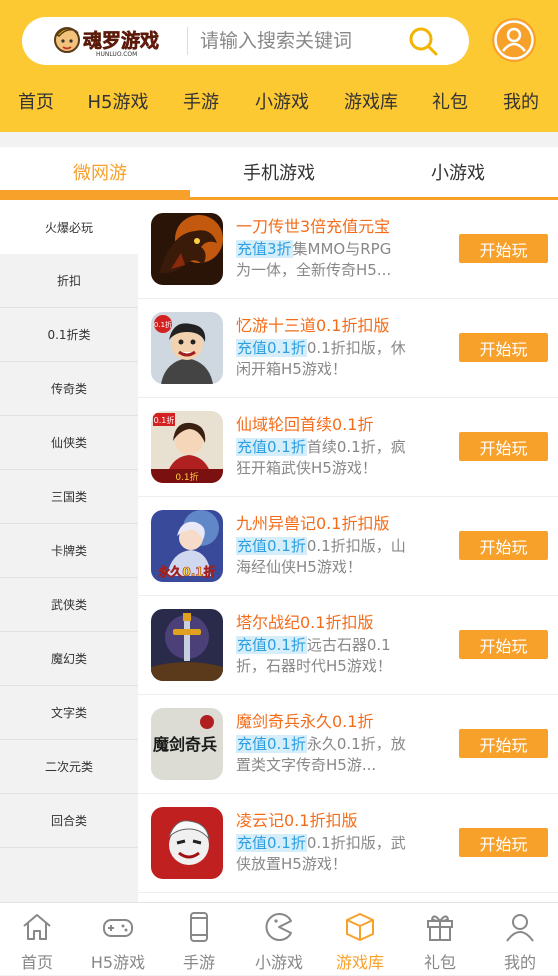 This screenshot has width=558, height=976. What do you see at coordinates (187, 41) in the screenshot?
I see `search-divider` at bounding box center [187, 41].